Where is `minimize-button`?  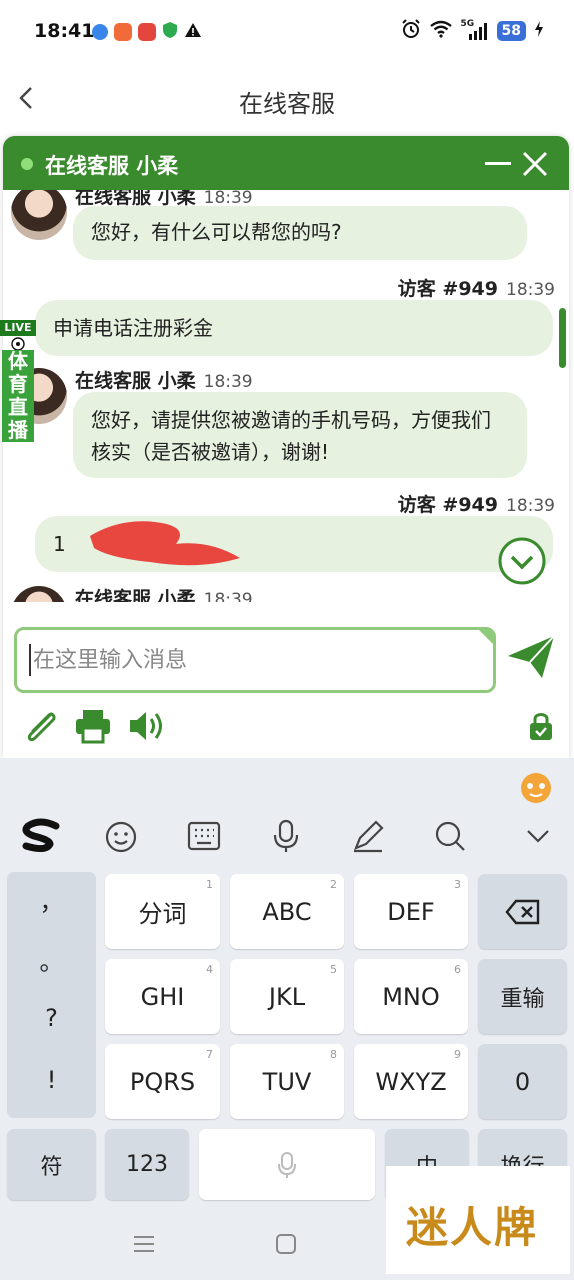
minimize-button is located at coordinates (498, 163).